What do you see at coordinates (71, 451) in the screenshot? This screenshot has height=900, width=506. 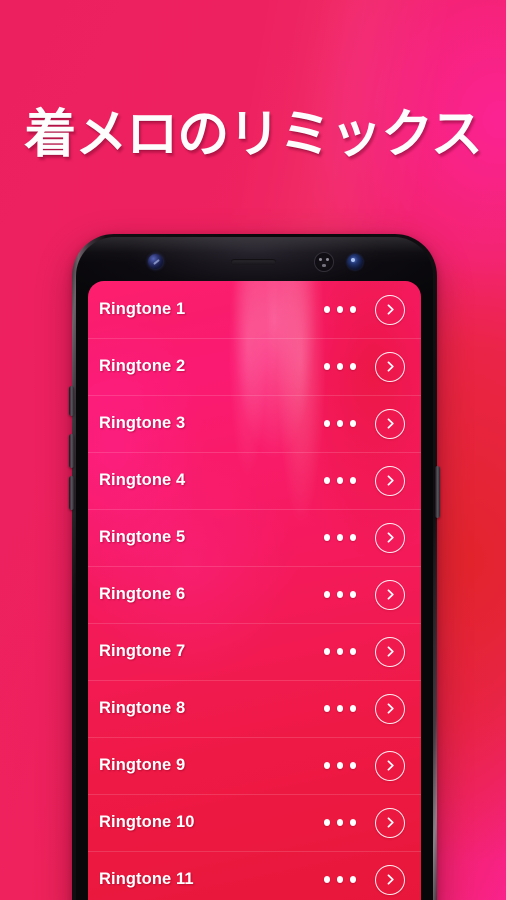 I see `volume-up-button` at bounding box center [71, 451].